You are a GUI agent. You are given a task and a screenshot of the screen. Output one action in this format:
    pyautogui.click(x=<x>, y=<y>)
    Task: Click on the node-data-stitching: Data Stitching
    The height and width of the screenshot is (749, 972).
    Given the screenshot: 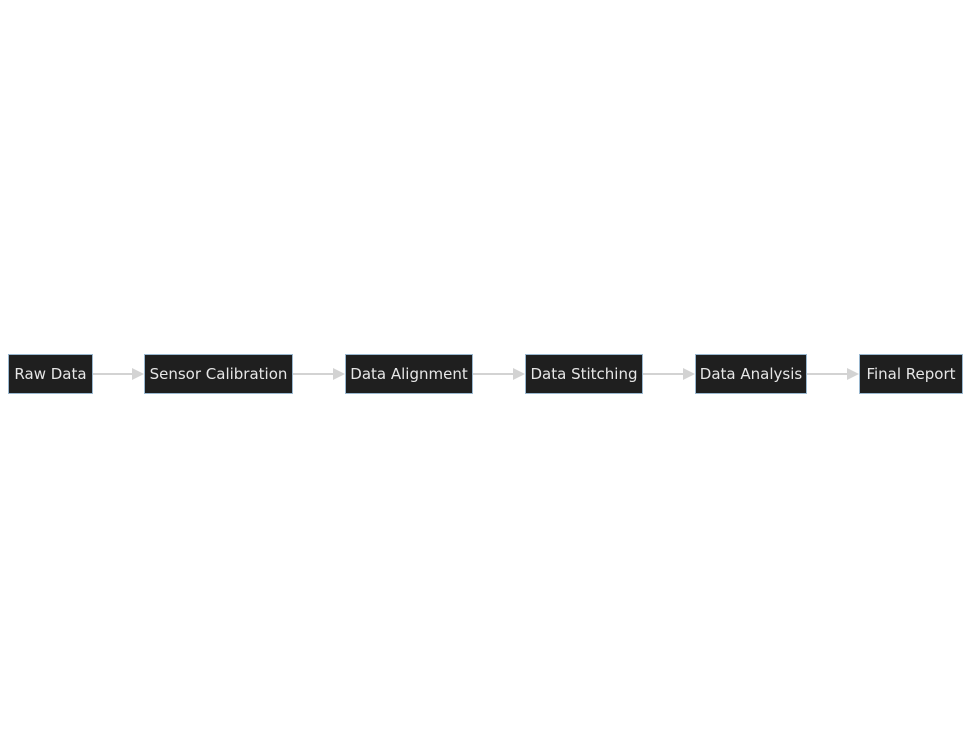 What is the action you would take?
    pyautogui.click(x=584, y=374)
    